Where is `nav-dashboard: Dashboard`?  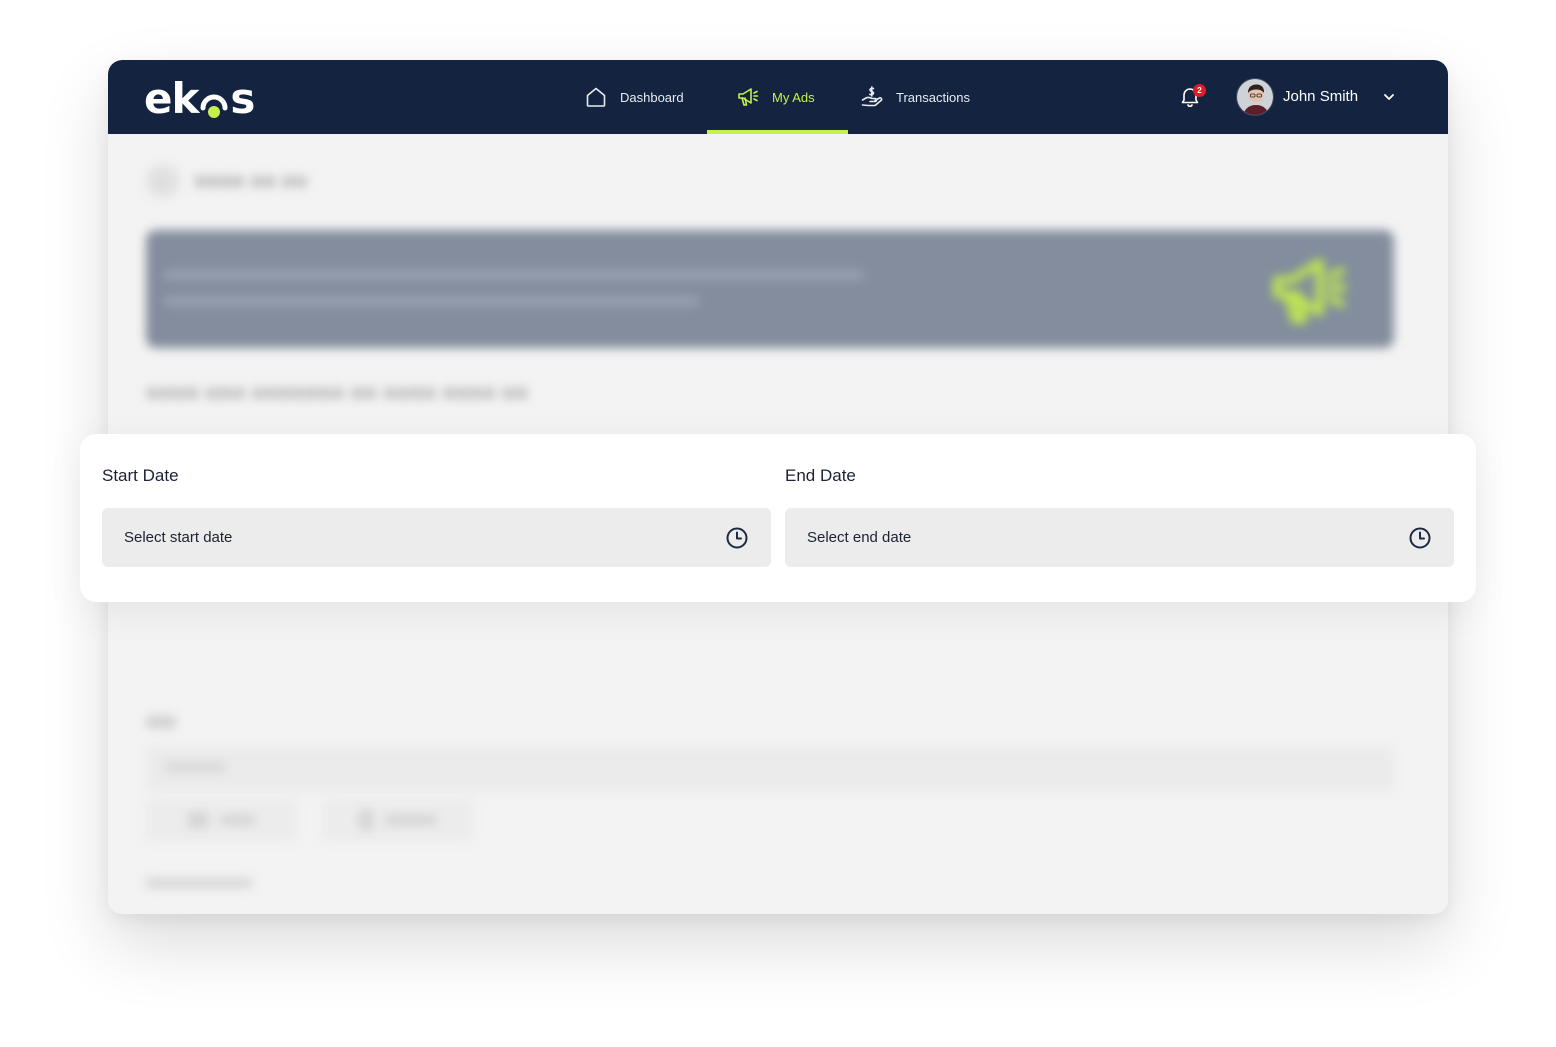 nav-dashboard: Dashboard is located at coordinates (634, 97).